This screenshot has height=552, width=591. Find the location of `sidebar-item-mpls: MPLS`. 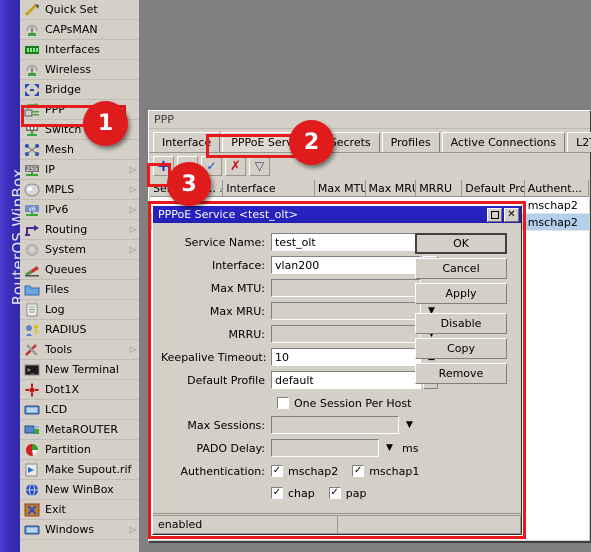

sidebar-item-mpls: MPLS is located at coordinates (79, 190).